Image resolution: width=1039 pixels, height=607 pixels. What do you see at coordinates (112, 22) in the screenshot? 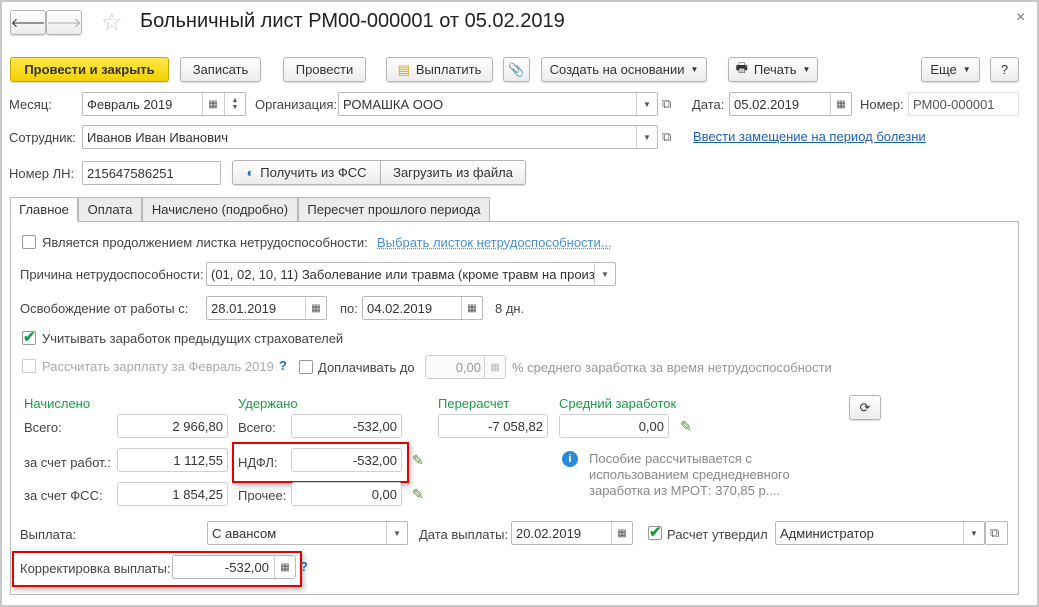
I see `favorite-star-icon: ☆` at bounding box center [112, 22].